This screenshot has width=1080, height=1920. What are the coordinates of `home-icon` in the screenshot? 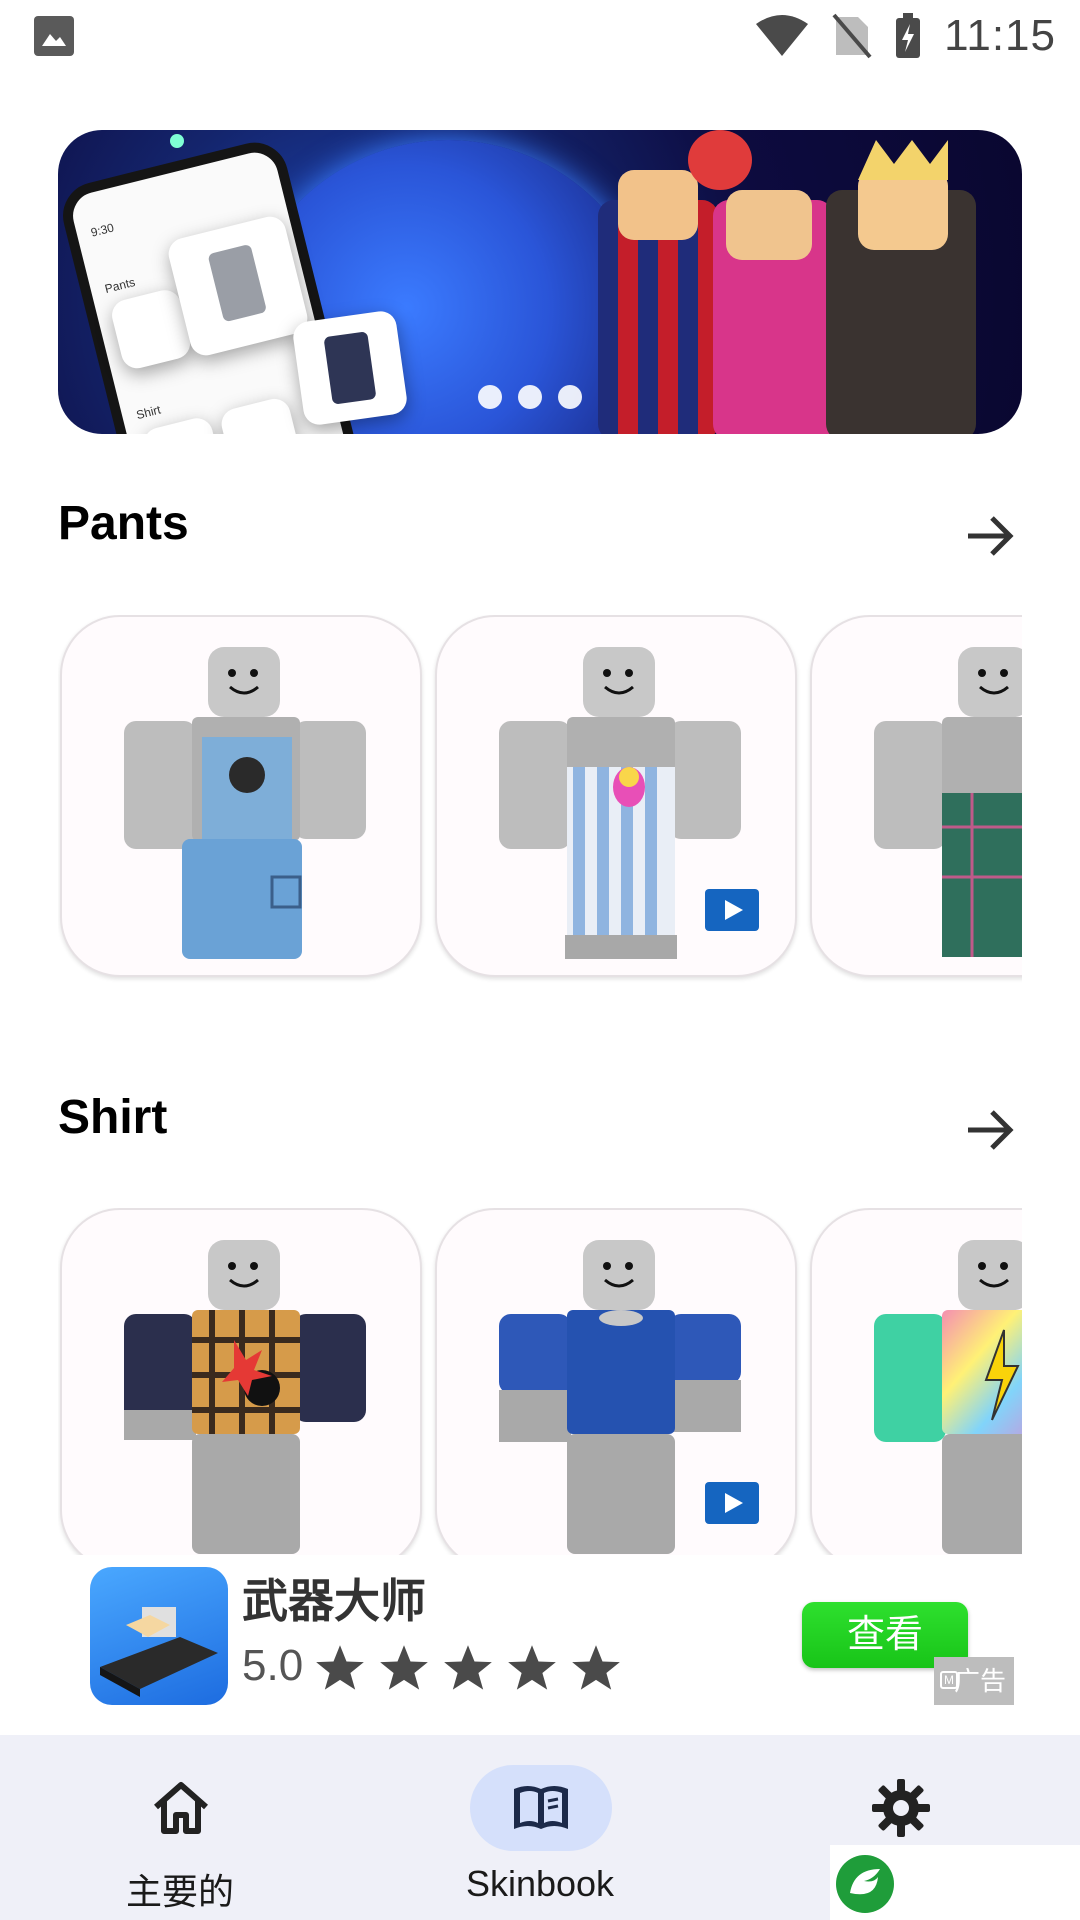 It's located at (181, 1808).